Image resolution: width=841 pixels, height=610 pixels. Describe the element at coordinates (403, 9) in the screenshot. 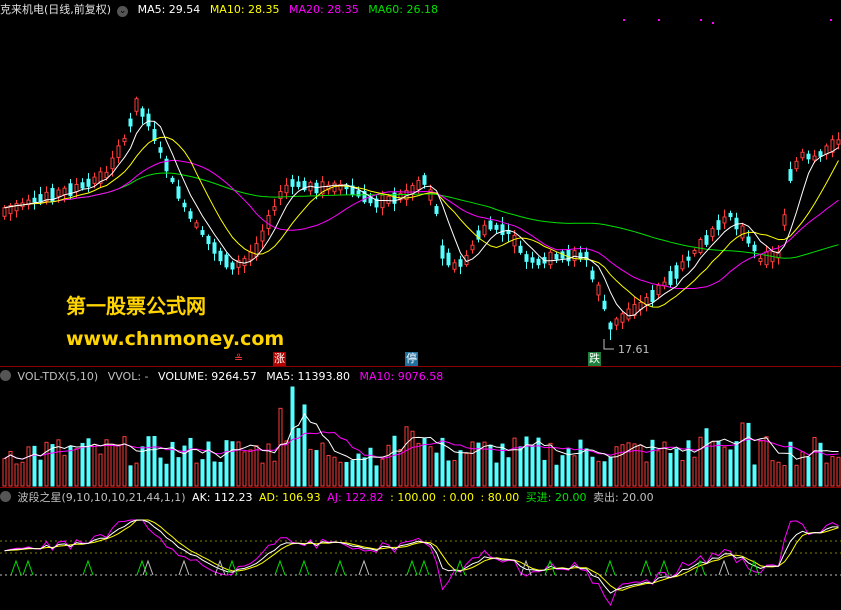

I see `ma60-label: MA60: 26.18` at that location.